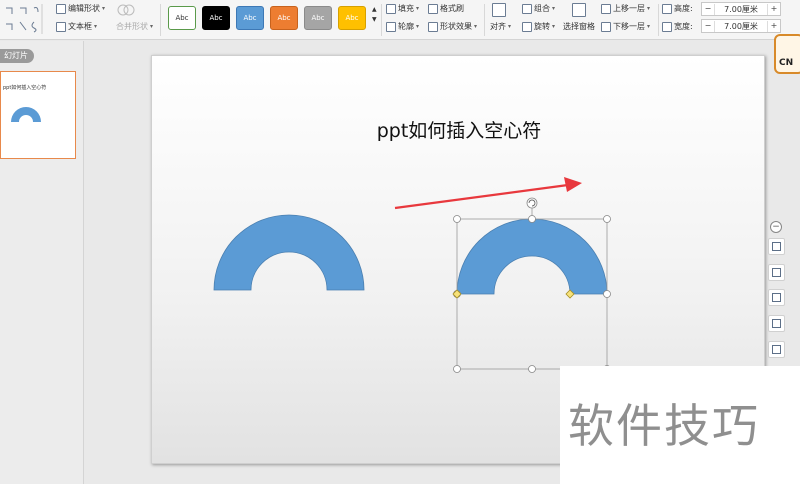 This screenshot has height=484, width=800. What do you see at coordinates (667, 8) in the screenshot?
I see `height-icon` at bounding box center [667, 8].